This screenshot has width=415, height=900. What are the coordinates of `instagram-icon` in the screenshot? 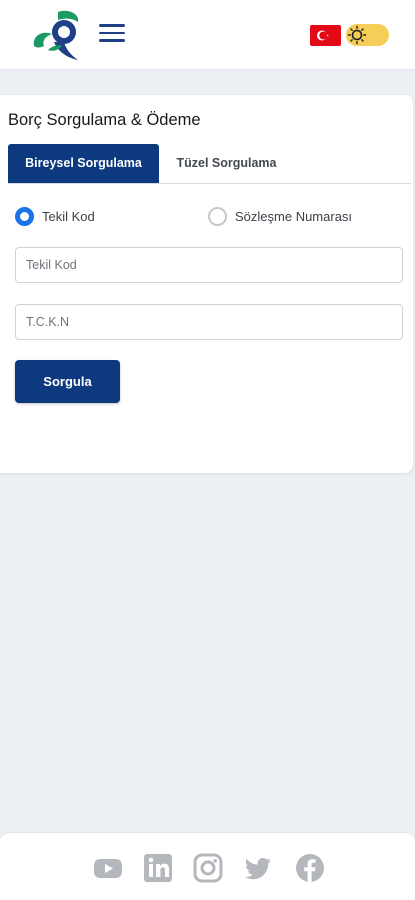 It's located at (208, 868).